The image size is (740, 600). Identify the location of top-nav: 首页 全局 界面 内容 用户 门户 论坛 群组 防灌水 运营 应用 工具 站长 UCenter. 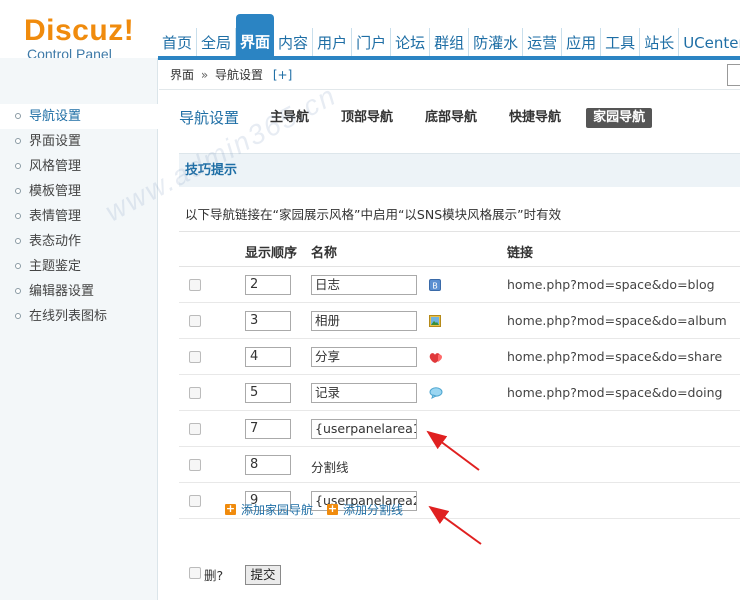
(449, 36).